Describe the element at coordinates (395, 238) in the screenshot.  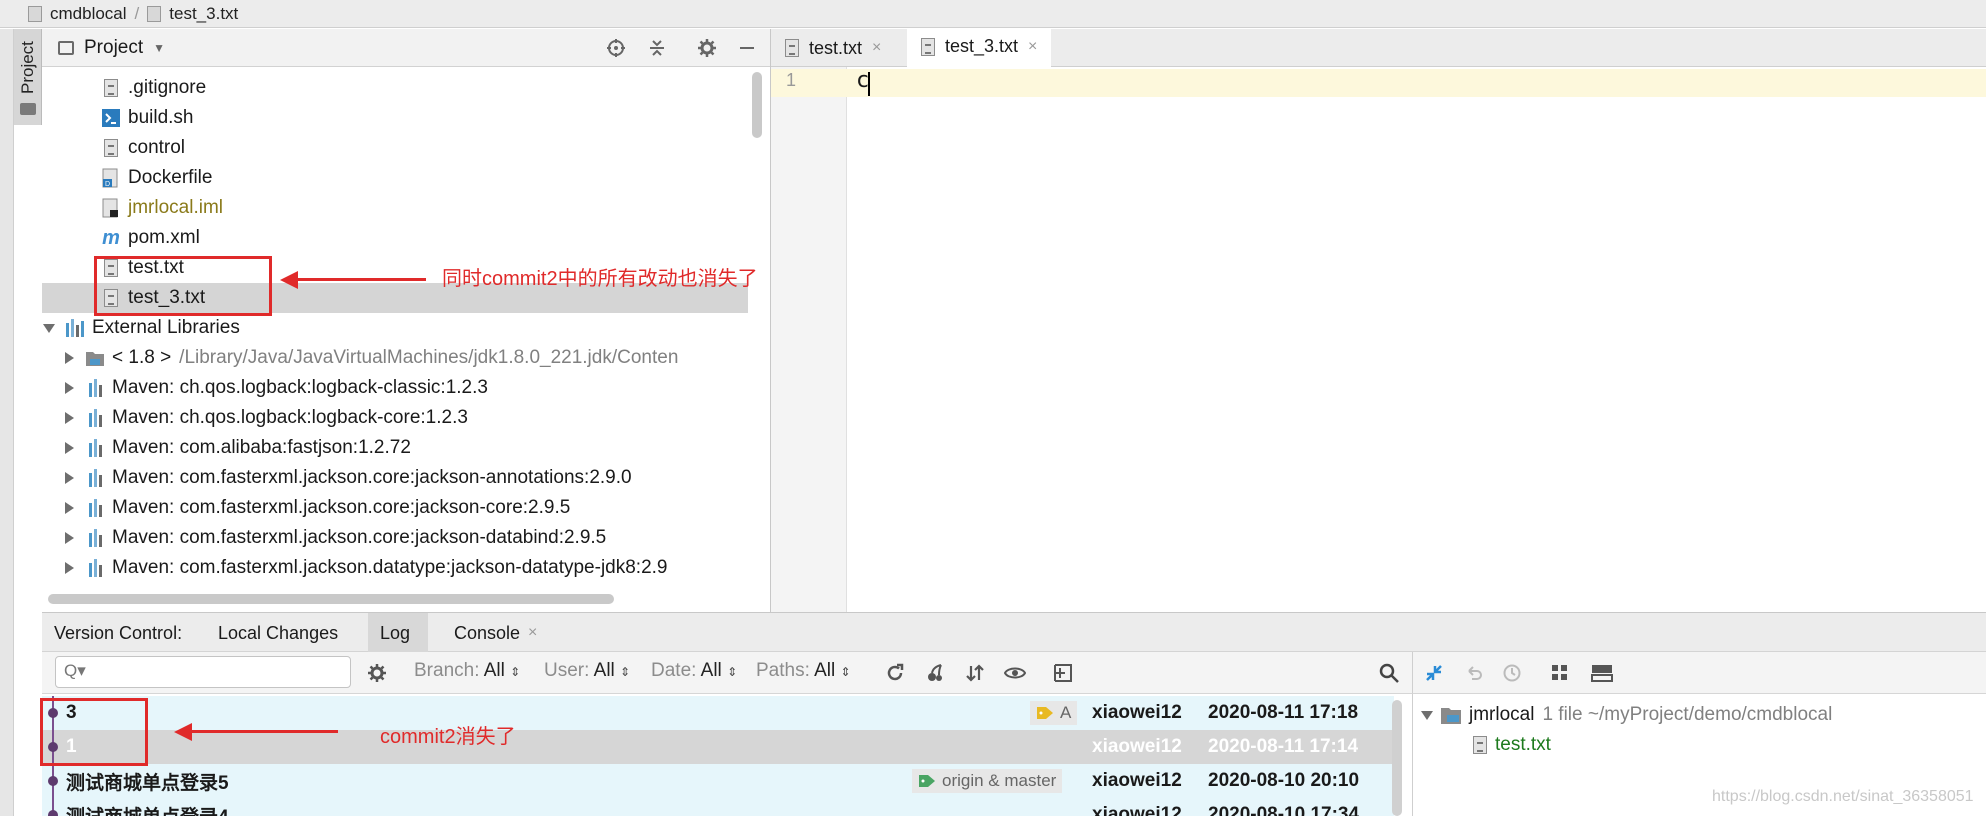
I see `tree-item-pom: m pom.xml` at that location.